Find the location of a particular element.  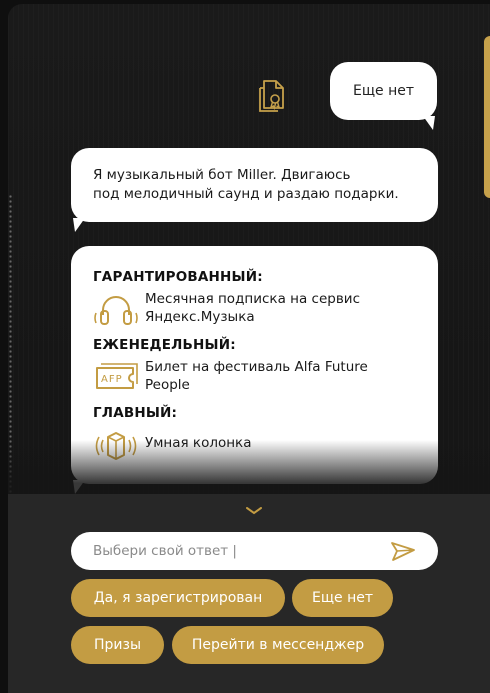

answer-input: Выбери свой ответ | is located at coordinates (254, 551).